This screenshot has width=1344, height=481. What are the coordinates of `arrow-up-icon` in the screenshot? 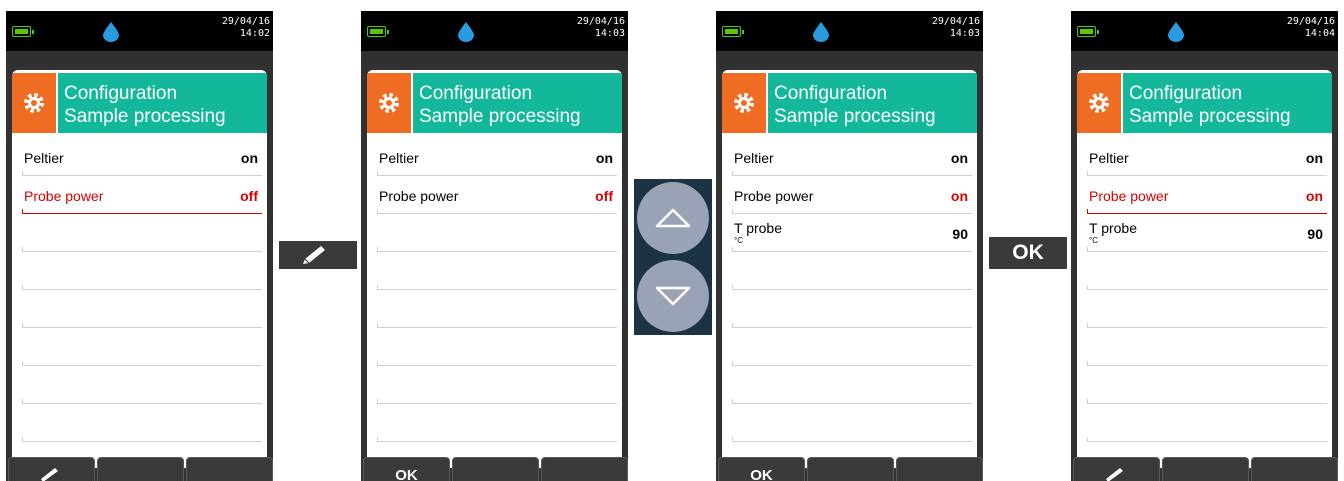 It's located at (673, 218).